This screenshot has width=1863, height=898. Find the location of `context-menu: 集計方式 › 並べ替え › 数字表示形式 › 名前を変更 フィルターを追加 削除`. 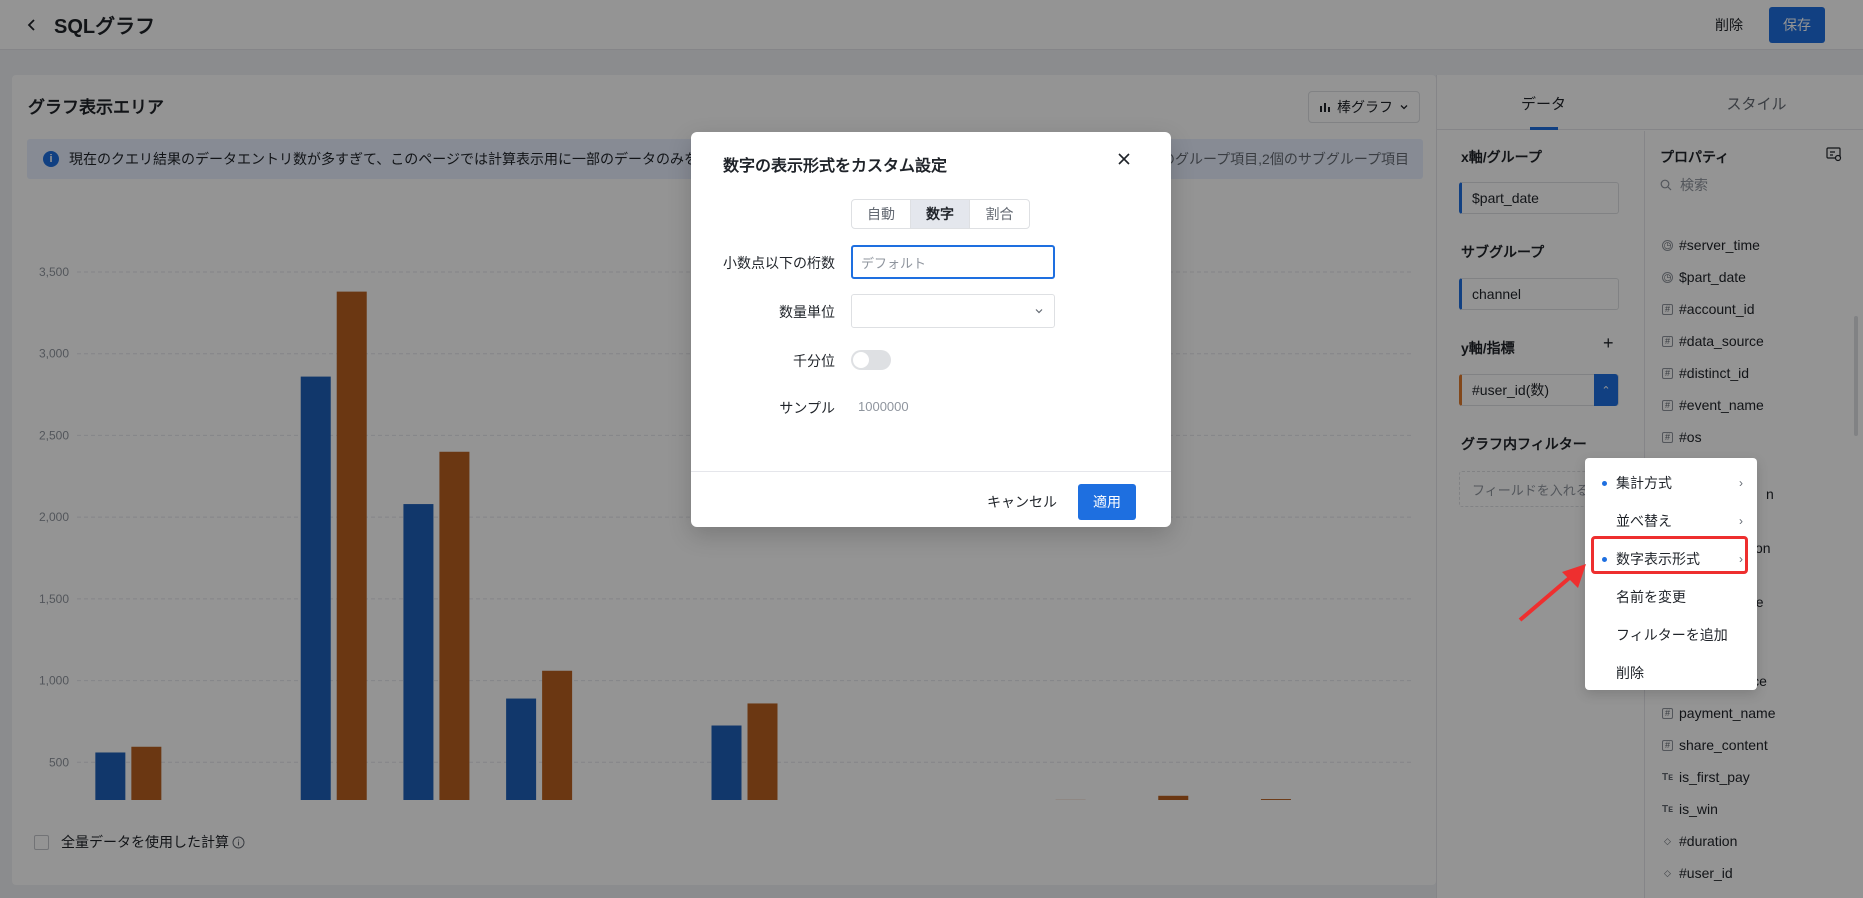

context-menu: 集計方式 › 並べ替え › 数字表示形式 › 名前を変更 フィルターを追加 削除 is located at coordinates (1671, 574).